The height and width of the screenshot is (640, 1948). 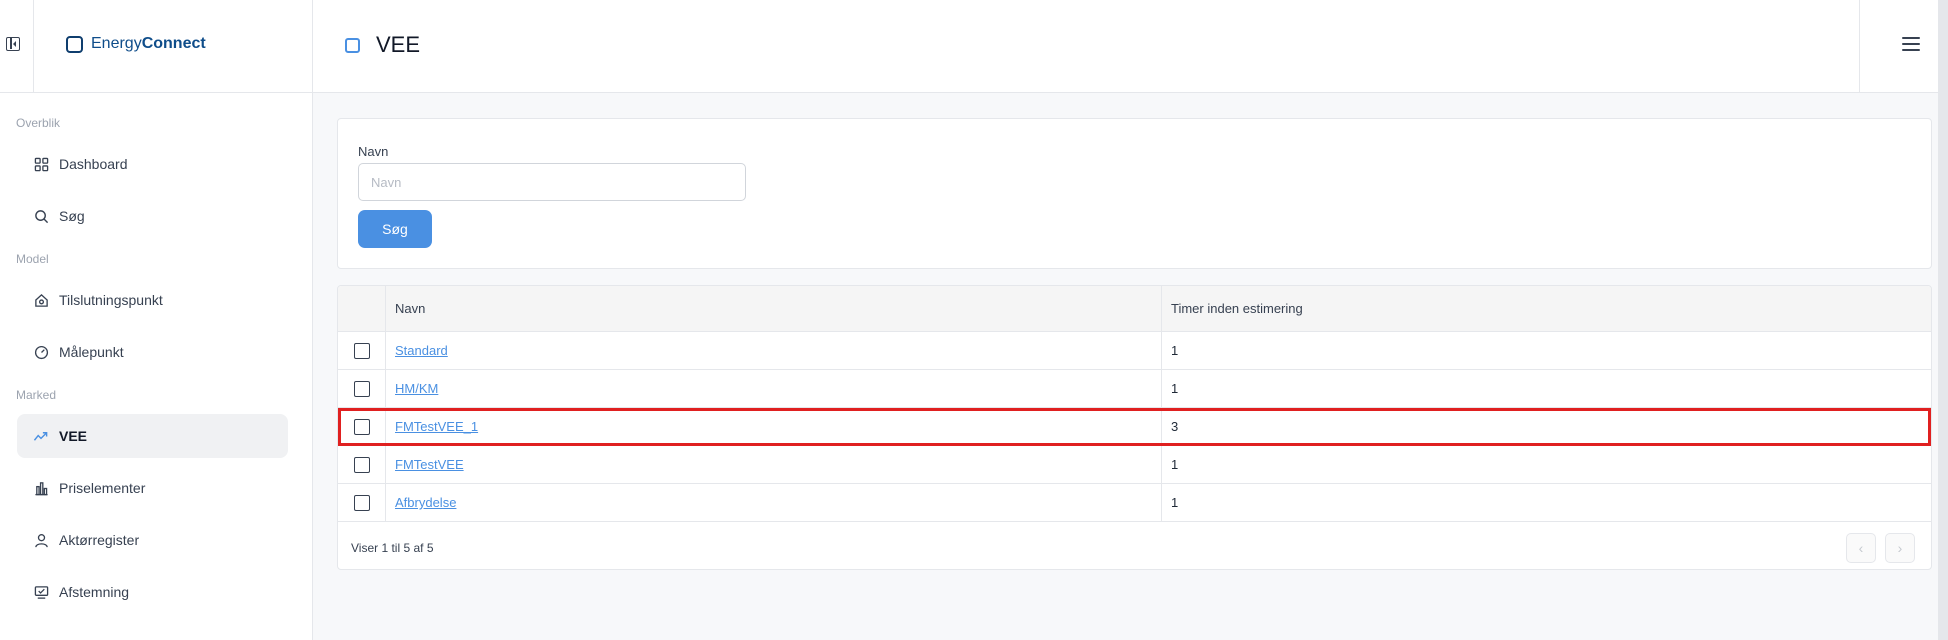 I want to click on monitor-check-icon, so click(x=41, y=592).